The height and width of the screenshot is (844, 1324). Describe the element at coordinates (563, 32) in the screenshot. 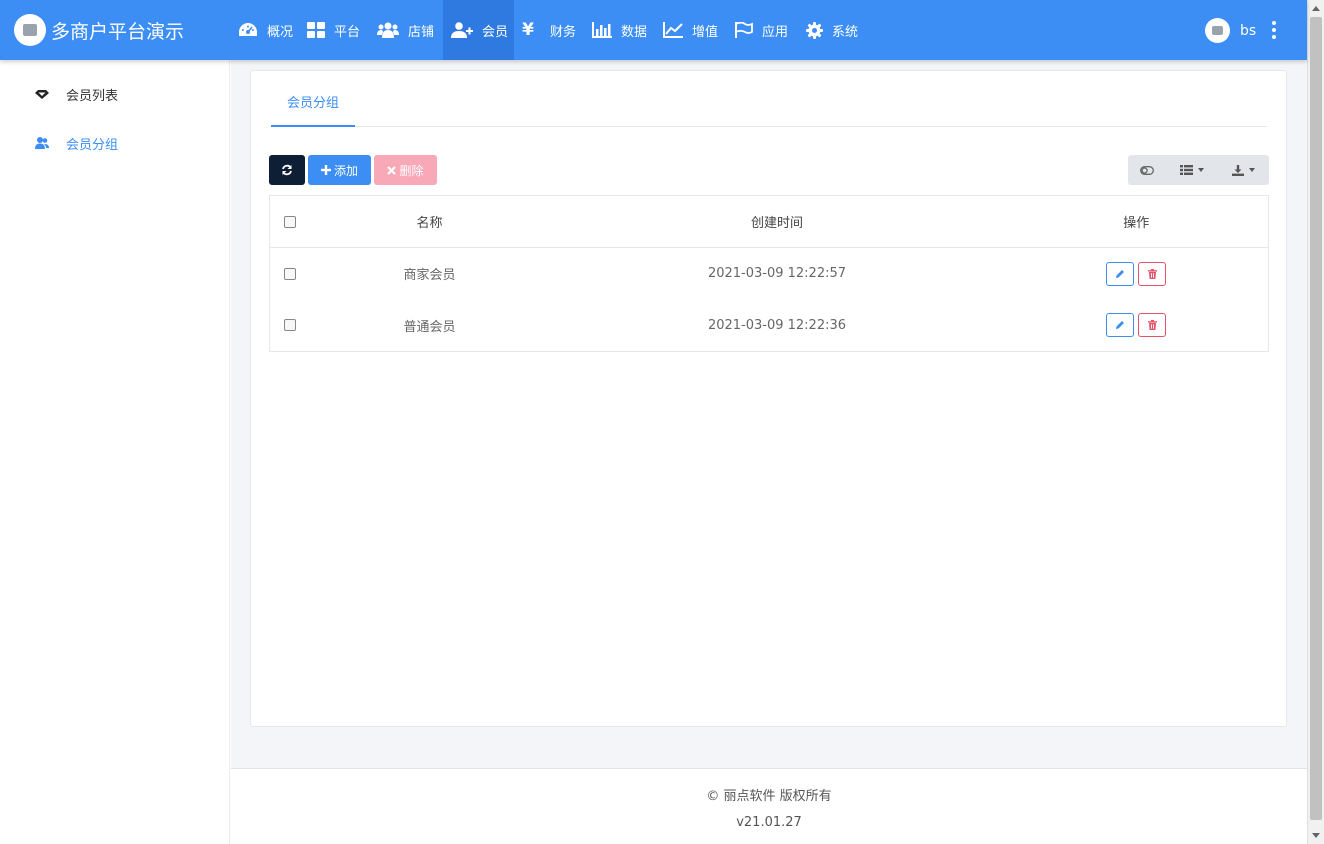

I see `nav-label: 财务` at that location.